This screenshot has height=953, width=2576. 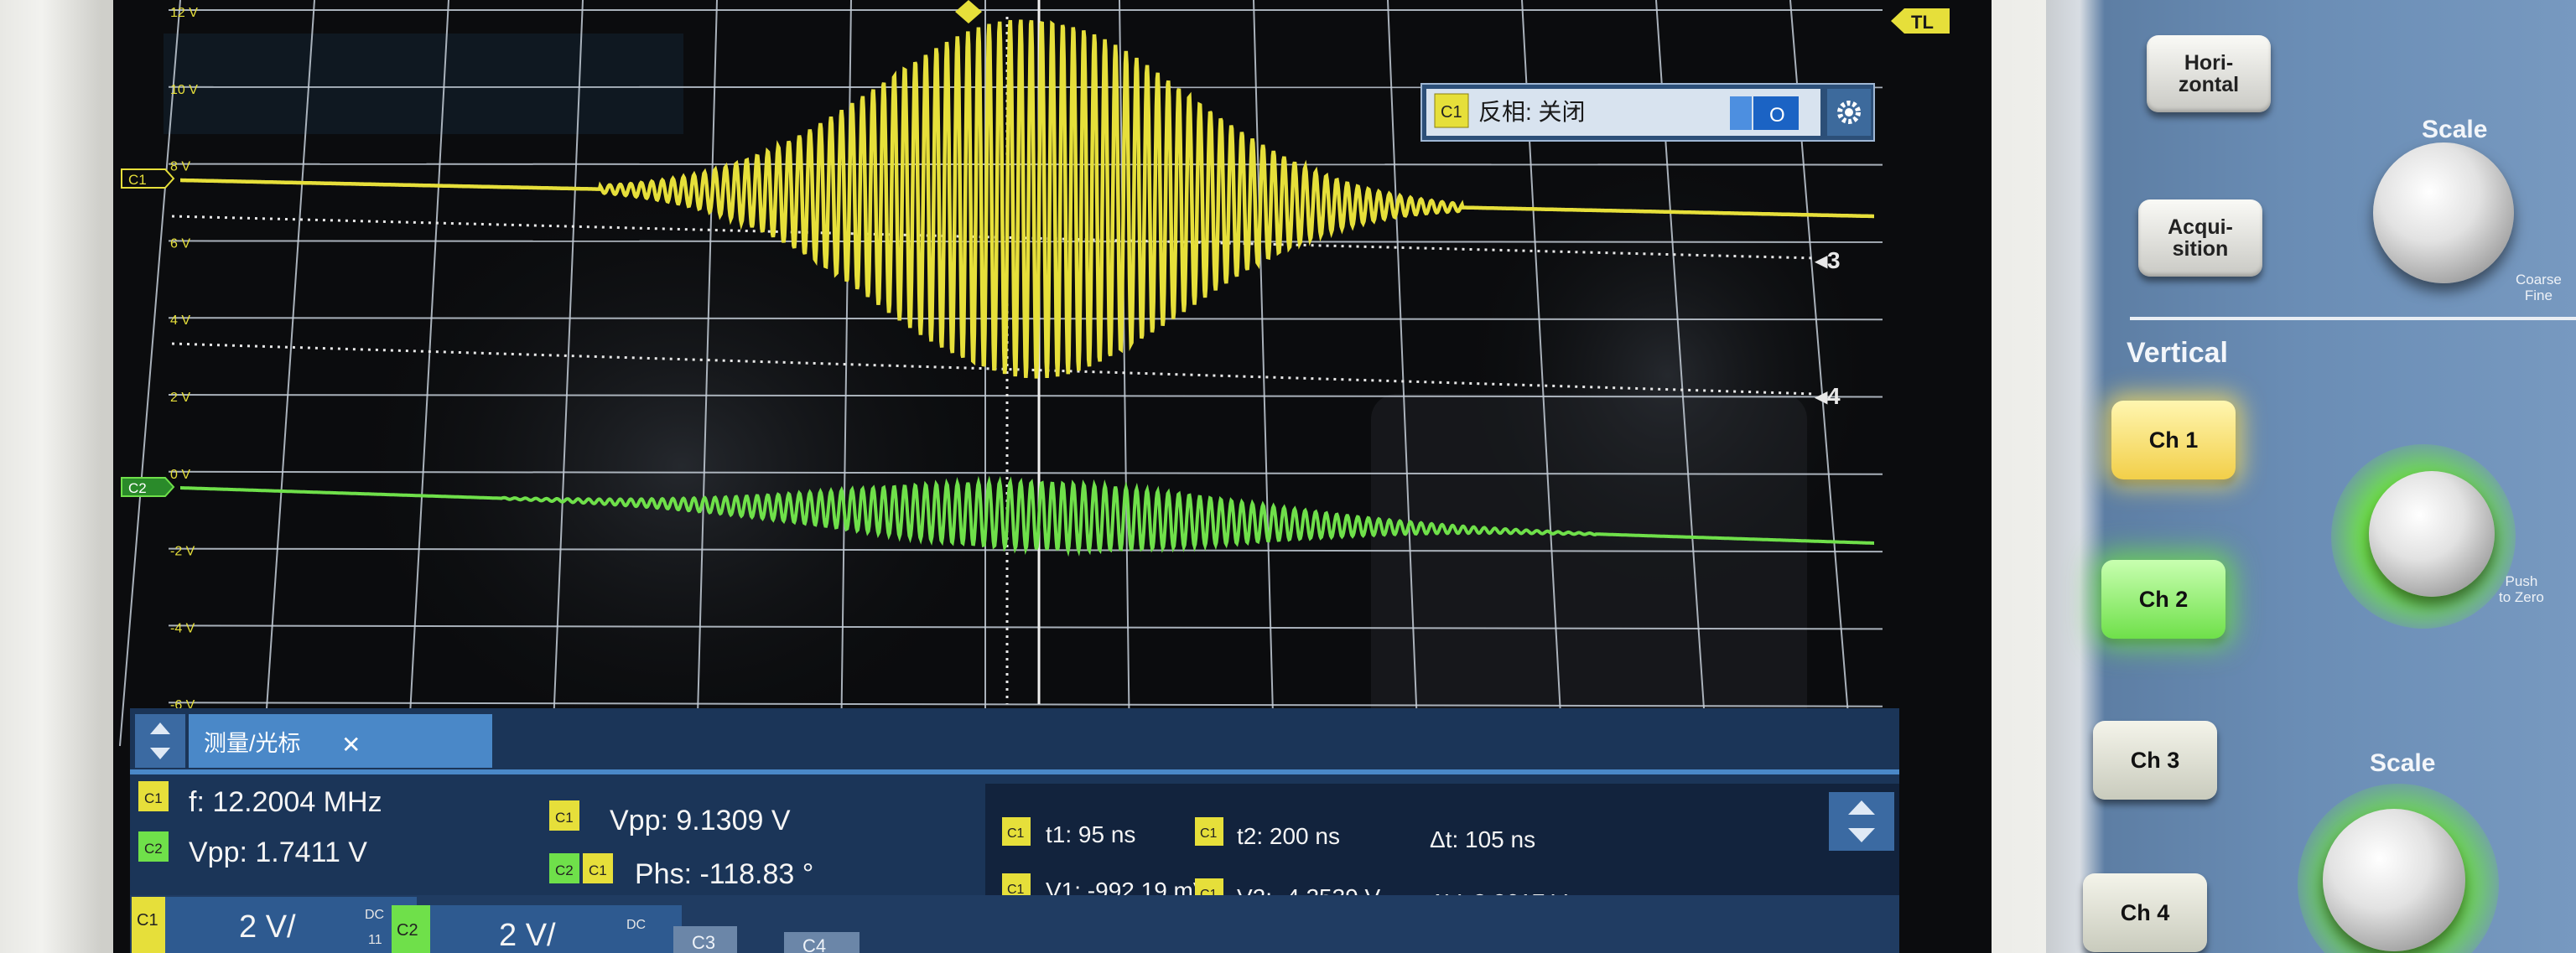 I want to click on phase-chip-c2-label: C2, so click(x=564, y=870).